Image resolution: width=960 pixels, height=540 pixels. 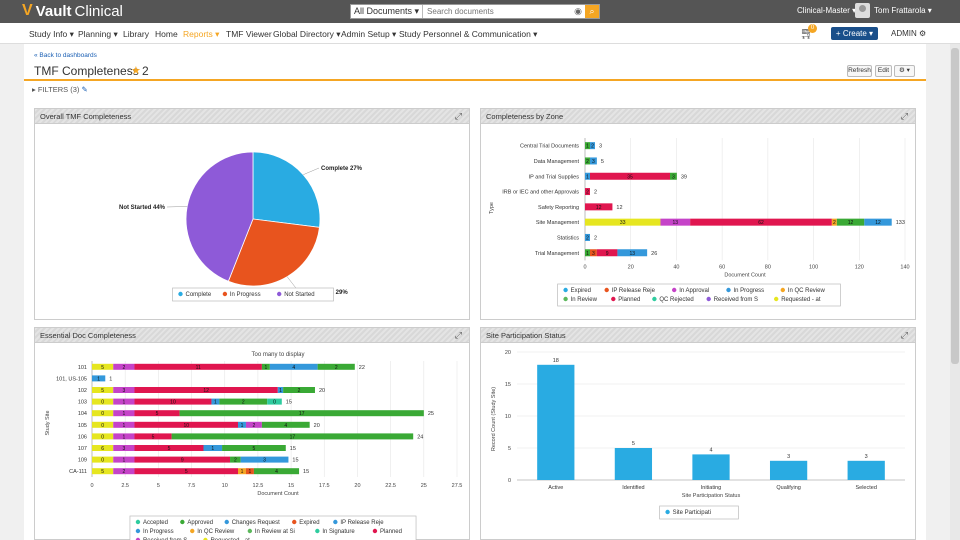 What do you see at coordinates (136, 34) in the screenshot?
I see `nav-library: Library` at bounding box center [136, 34].